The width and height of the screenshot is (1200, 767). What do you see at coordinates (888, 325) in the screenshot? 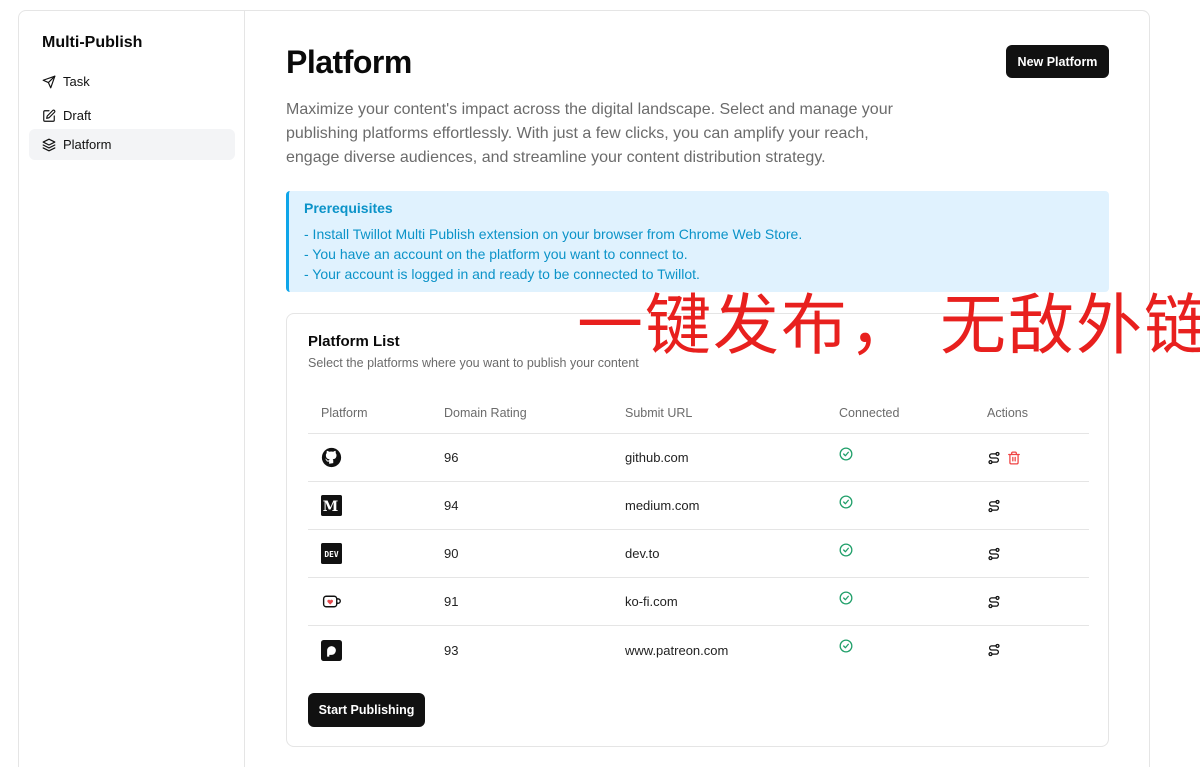
I see `overlay-banner-text: 一键发布， 无敌外链` at bounding box center [888, 325].